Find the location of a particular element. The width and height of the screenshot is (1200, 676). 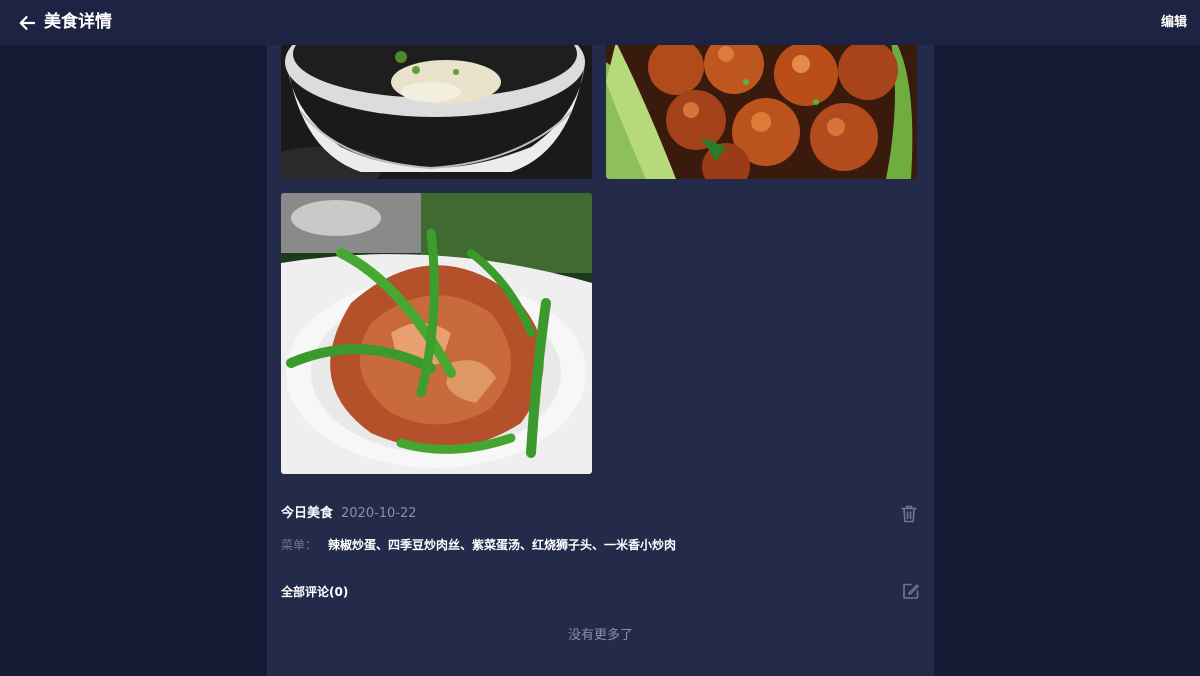

arrow-left-icon is located at coordinates (27, 23).